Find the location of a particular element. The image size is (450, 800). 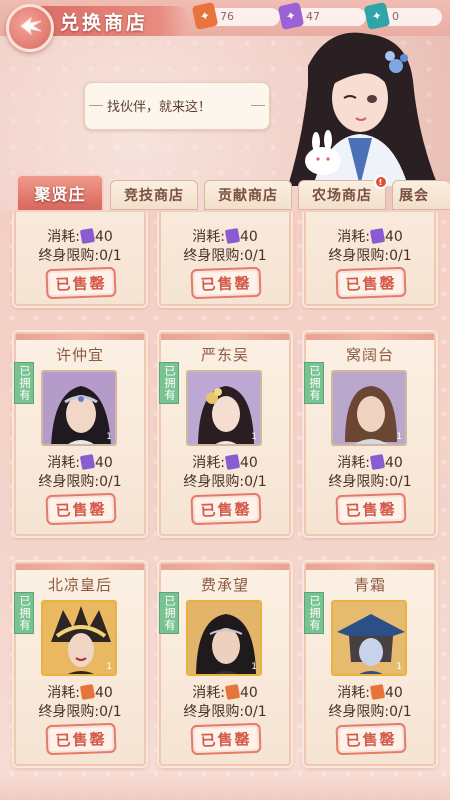

item-card: 严东吴 已拥有 1 消耗: 40 终身限购:0/1 已售罄 is located at coordinates (225, 434).